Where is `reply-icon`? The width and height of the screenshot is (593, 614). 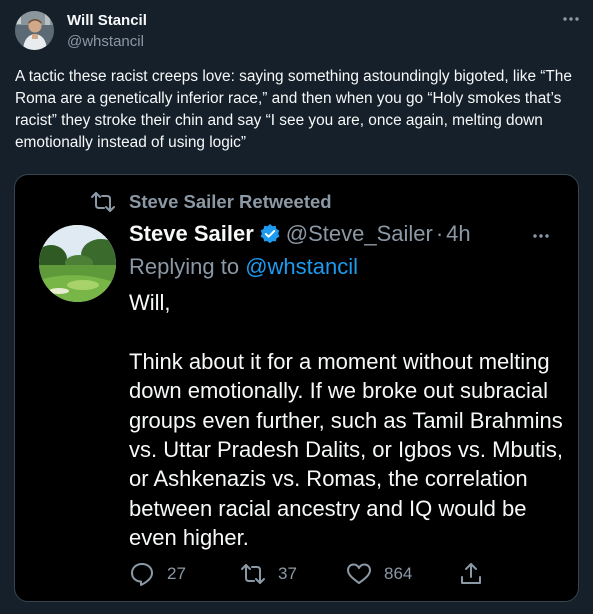 reply-icon is located at coordinates (142, 574).